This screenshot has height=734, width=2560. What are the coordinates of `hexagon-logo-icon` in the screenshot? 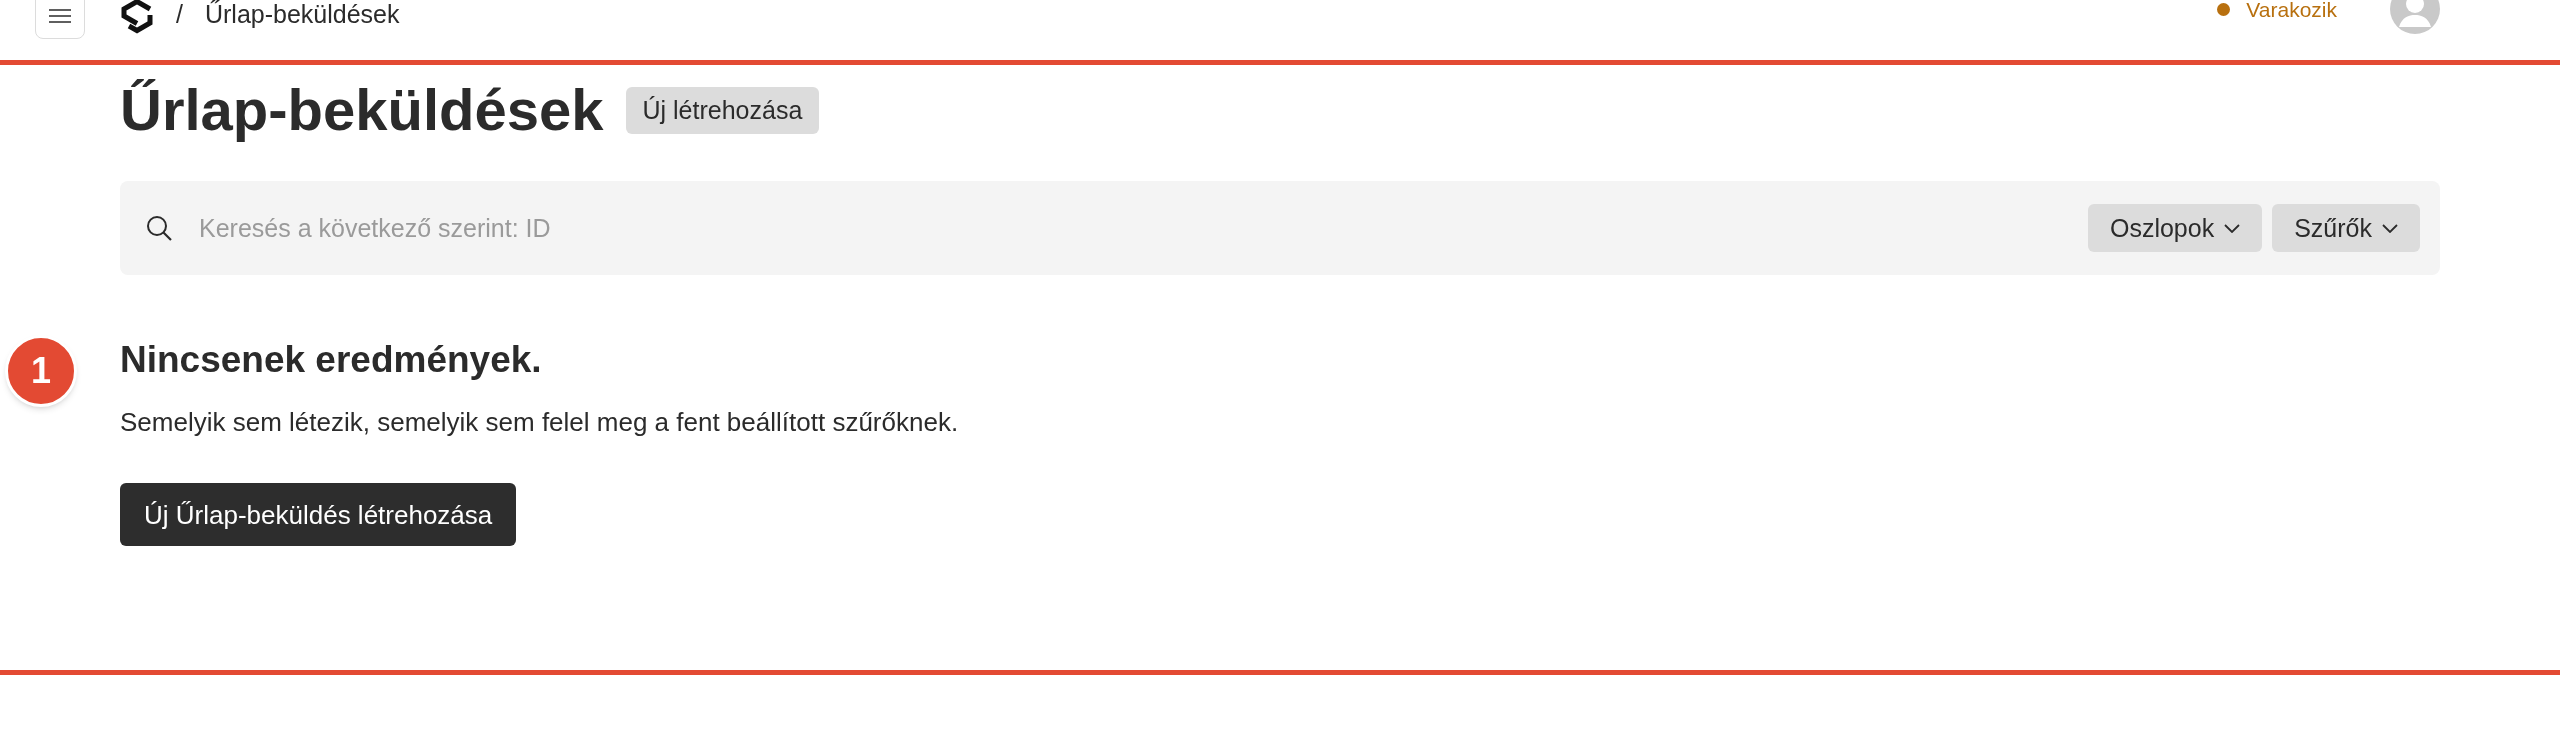 It's located at (137, 17).